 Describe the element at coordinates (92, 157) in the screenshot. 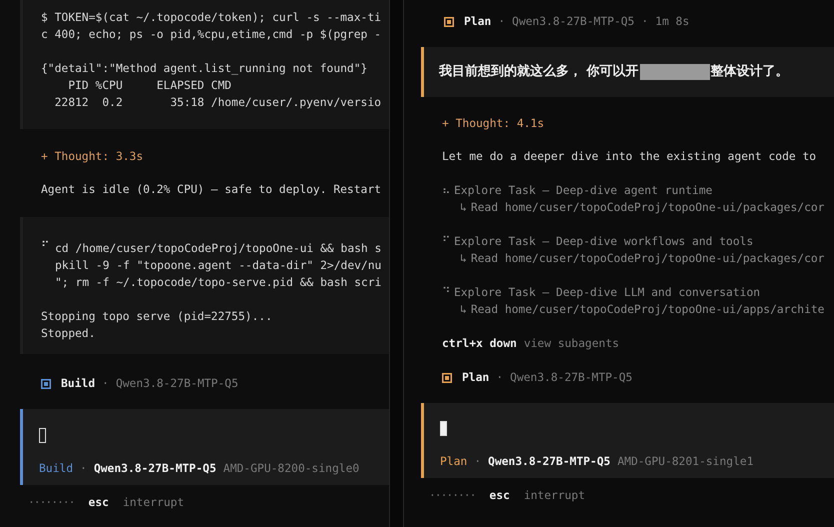

I see `thought-label: + Thought: 3.3s` at that location.